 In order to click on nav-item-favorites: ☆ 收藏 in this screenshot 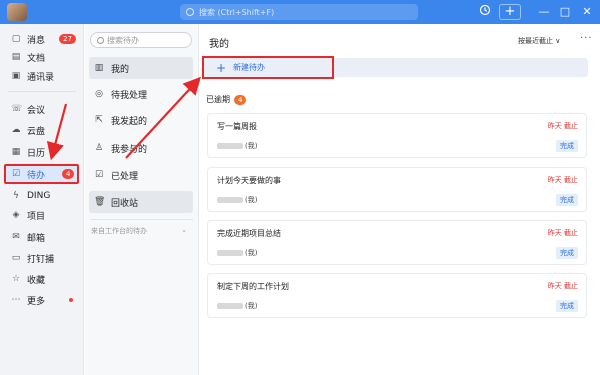, I will do `click(42, 279)`.